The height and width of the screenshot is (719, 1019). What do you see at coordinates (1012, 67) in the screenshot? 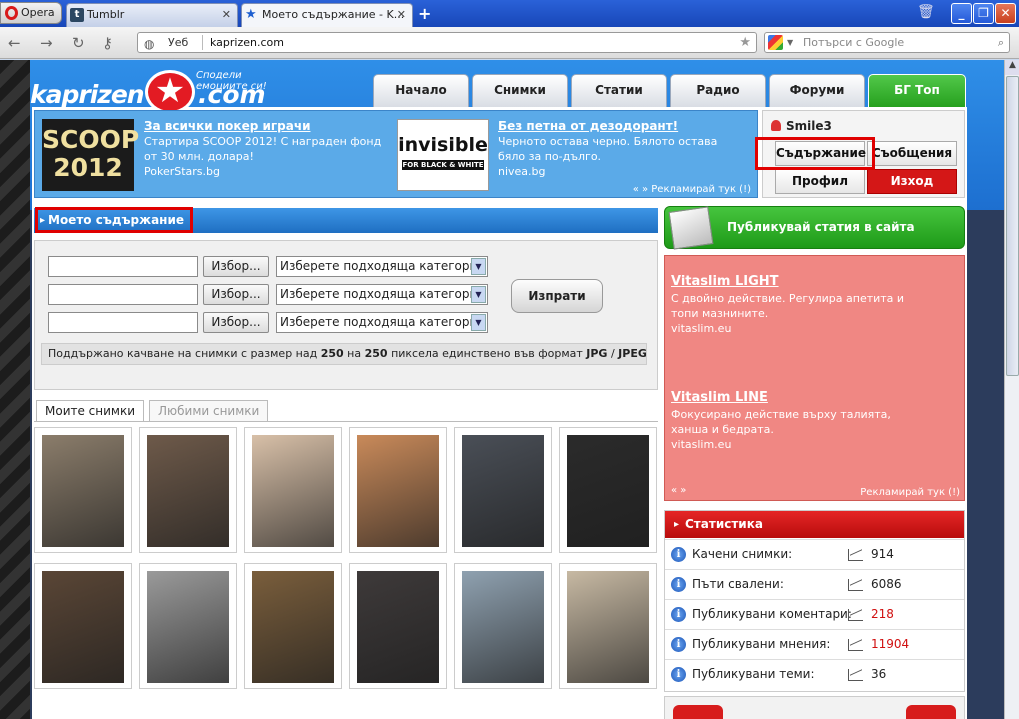
I see `scroll-up-icon: ▲` at bounding box center [1012, 67].